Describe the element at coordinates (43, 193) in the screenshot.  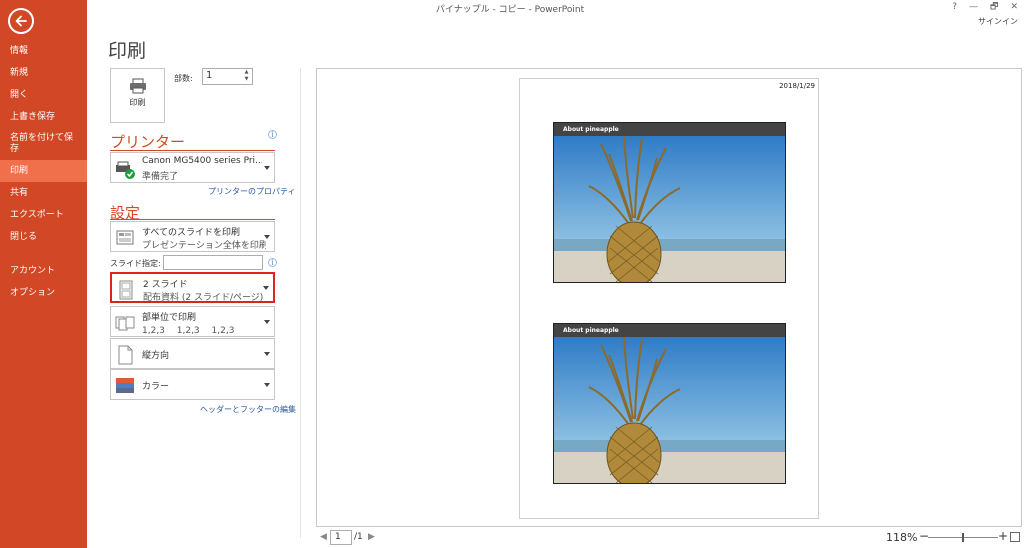
I see `nav-item-share: 共有` at that location.